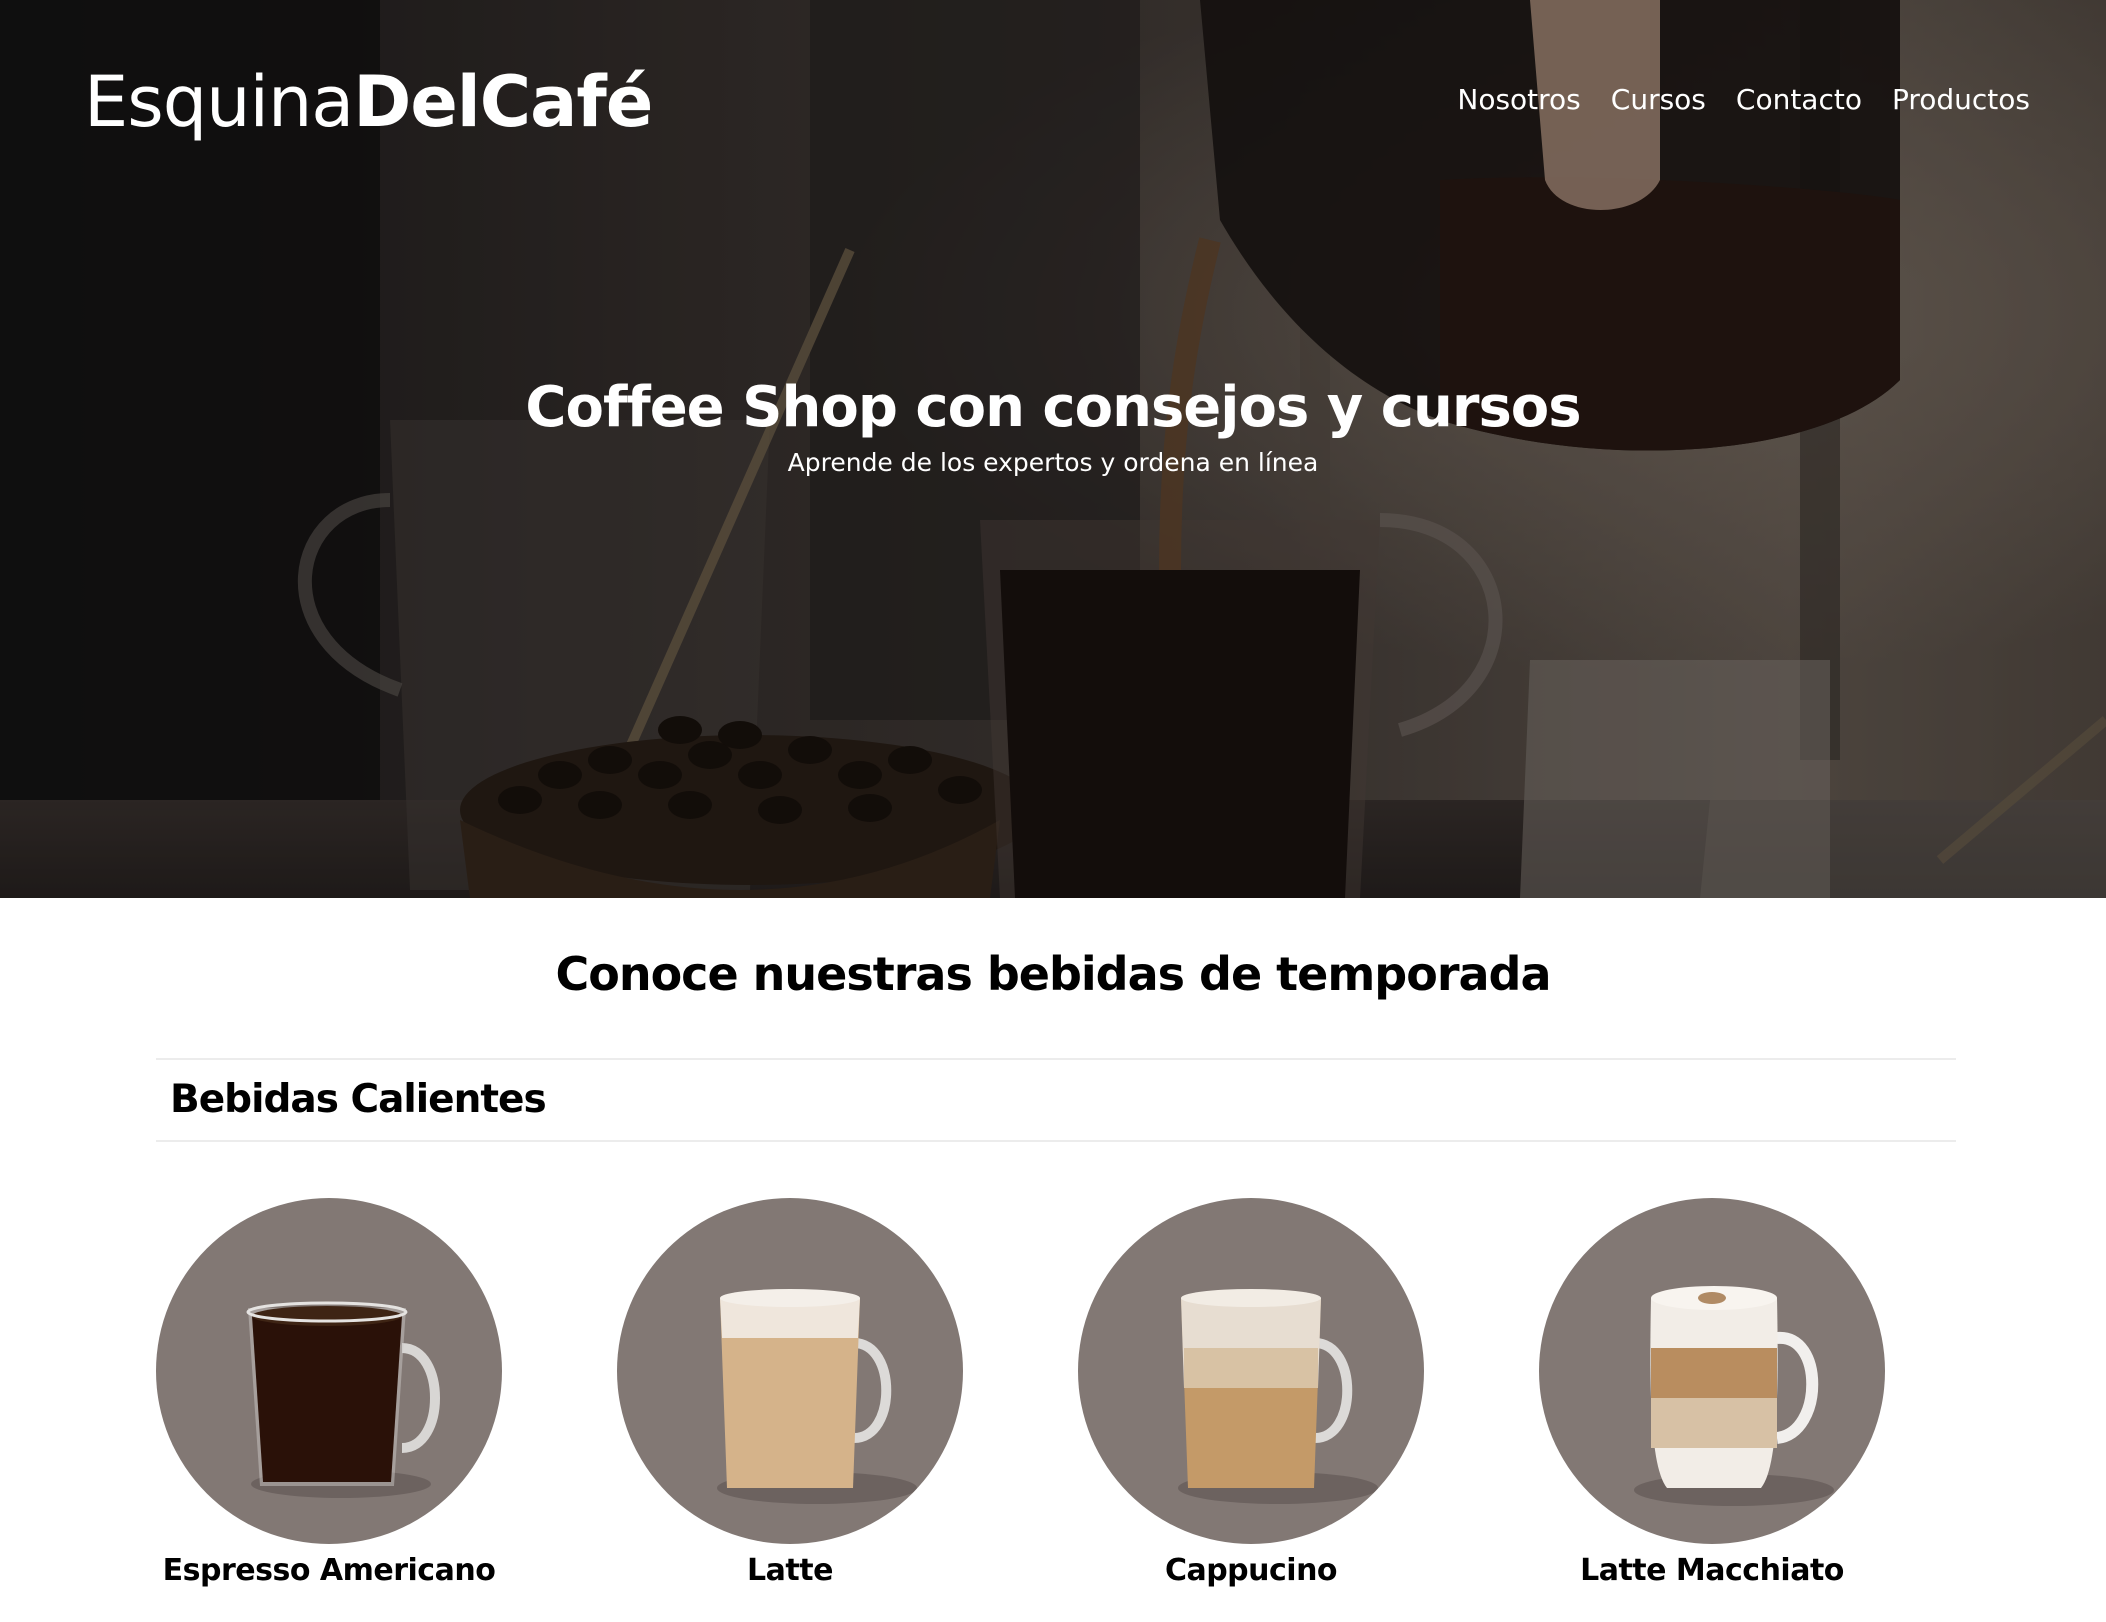 The height and width of the screenshot is (1622, 2106). Describe the element at coordinates (219, 102) in the screenshot. I see `logo-text-light: Esquina` at that location.